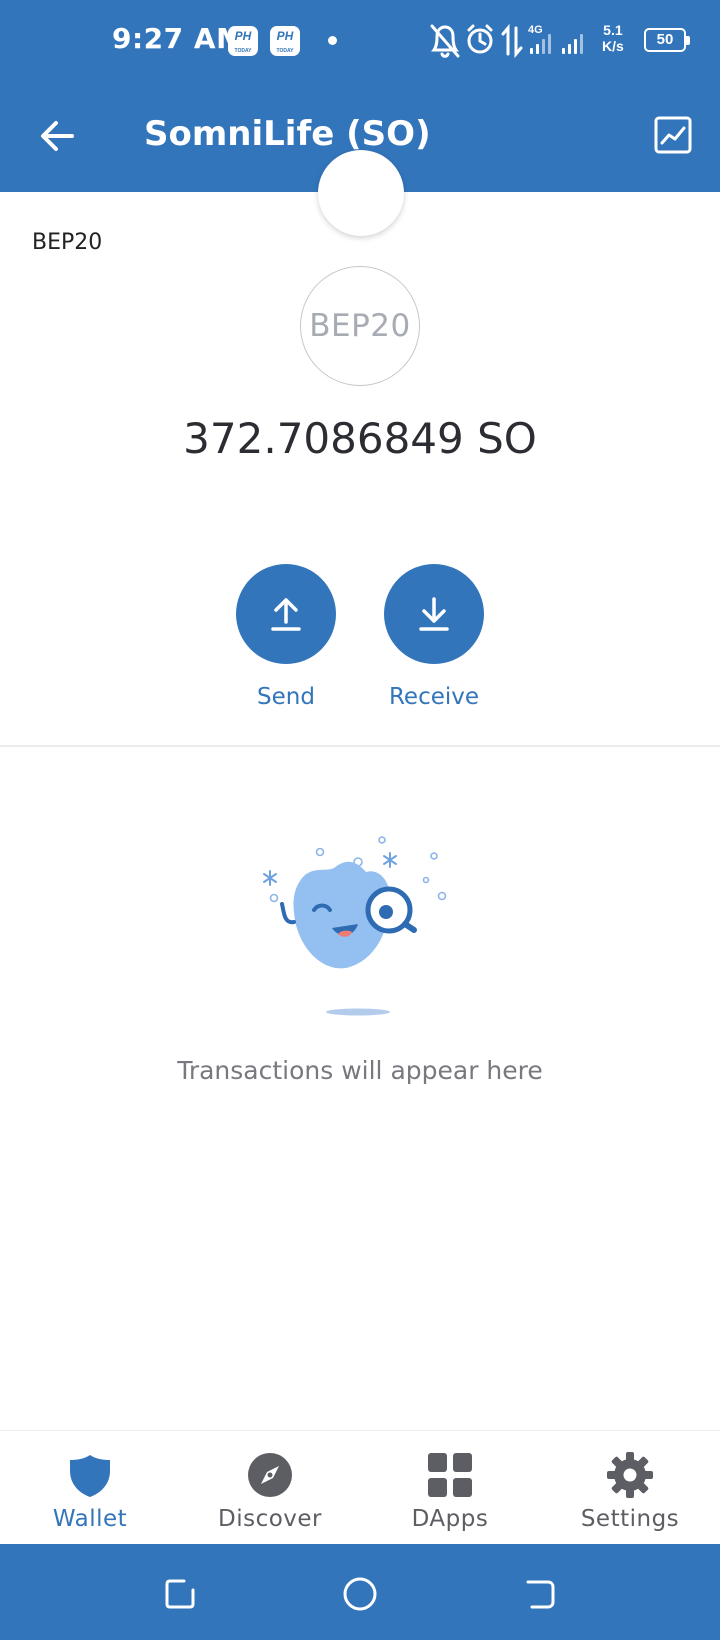 The width and height of the screenshot is (720, 1640). What do you see at coordinates (270, 1475) in the screenshot?
I see `compass-icon` at bounding box center [270, 1475].